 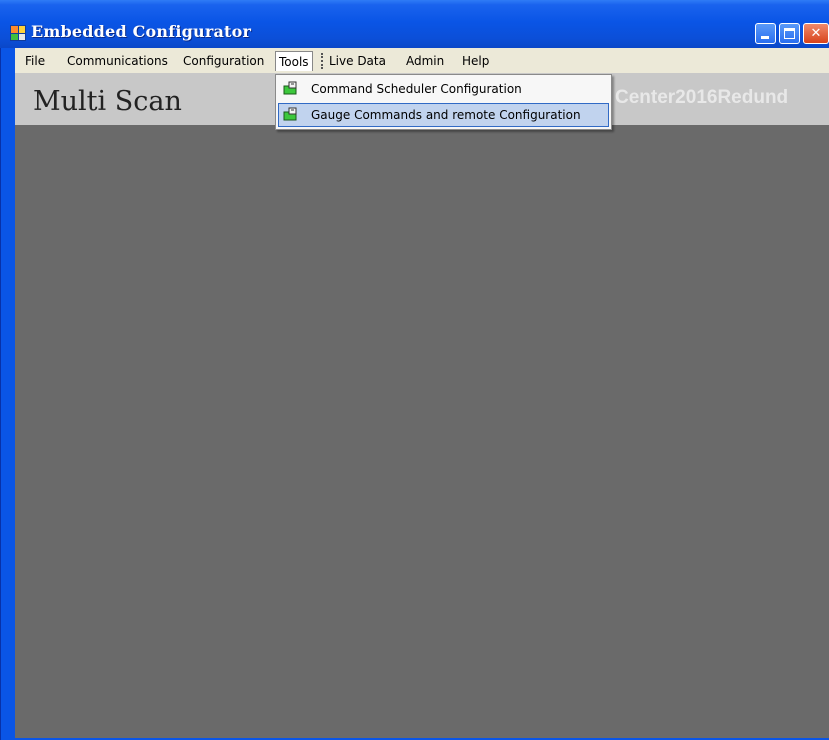 What do you see at coordinates (357, 61) in the screenshot?
I see `menu-live-data: Live Data` at bounding box center [357, 61].